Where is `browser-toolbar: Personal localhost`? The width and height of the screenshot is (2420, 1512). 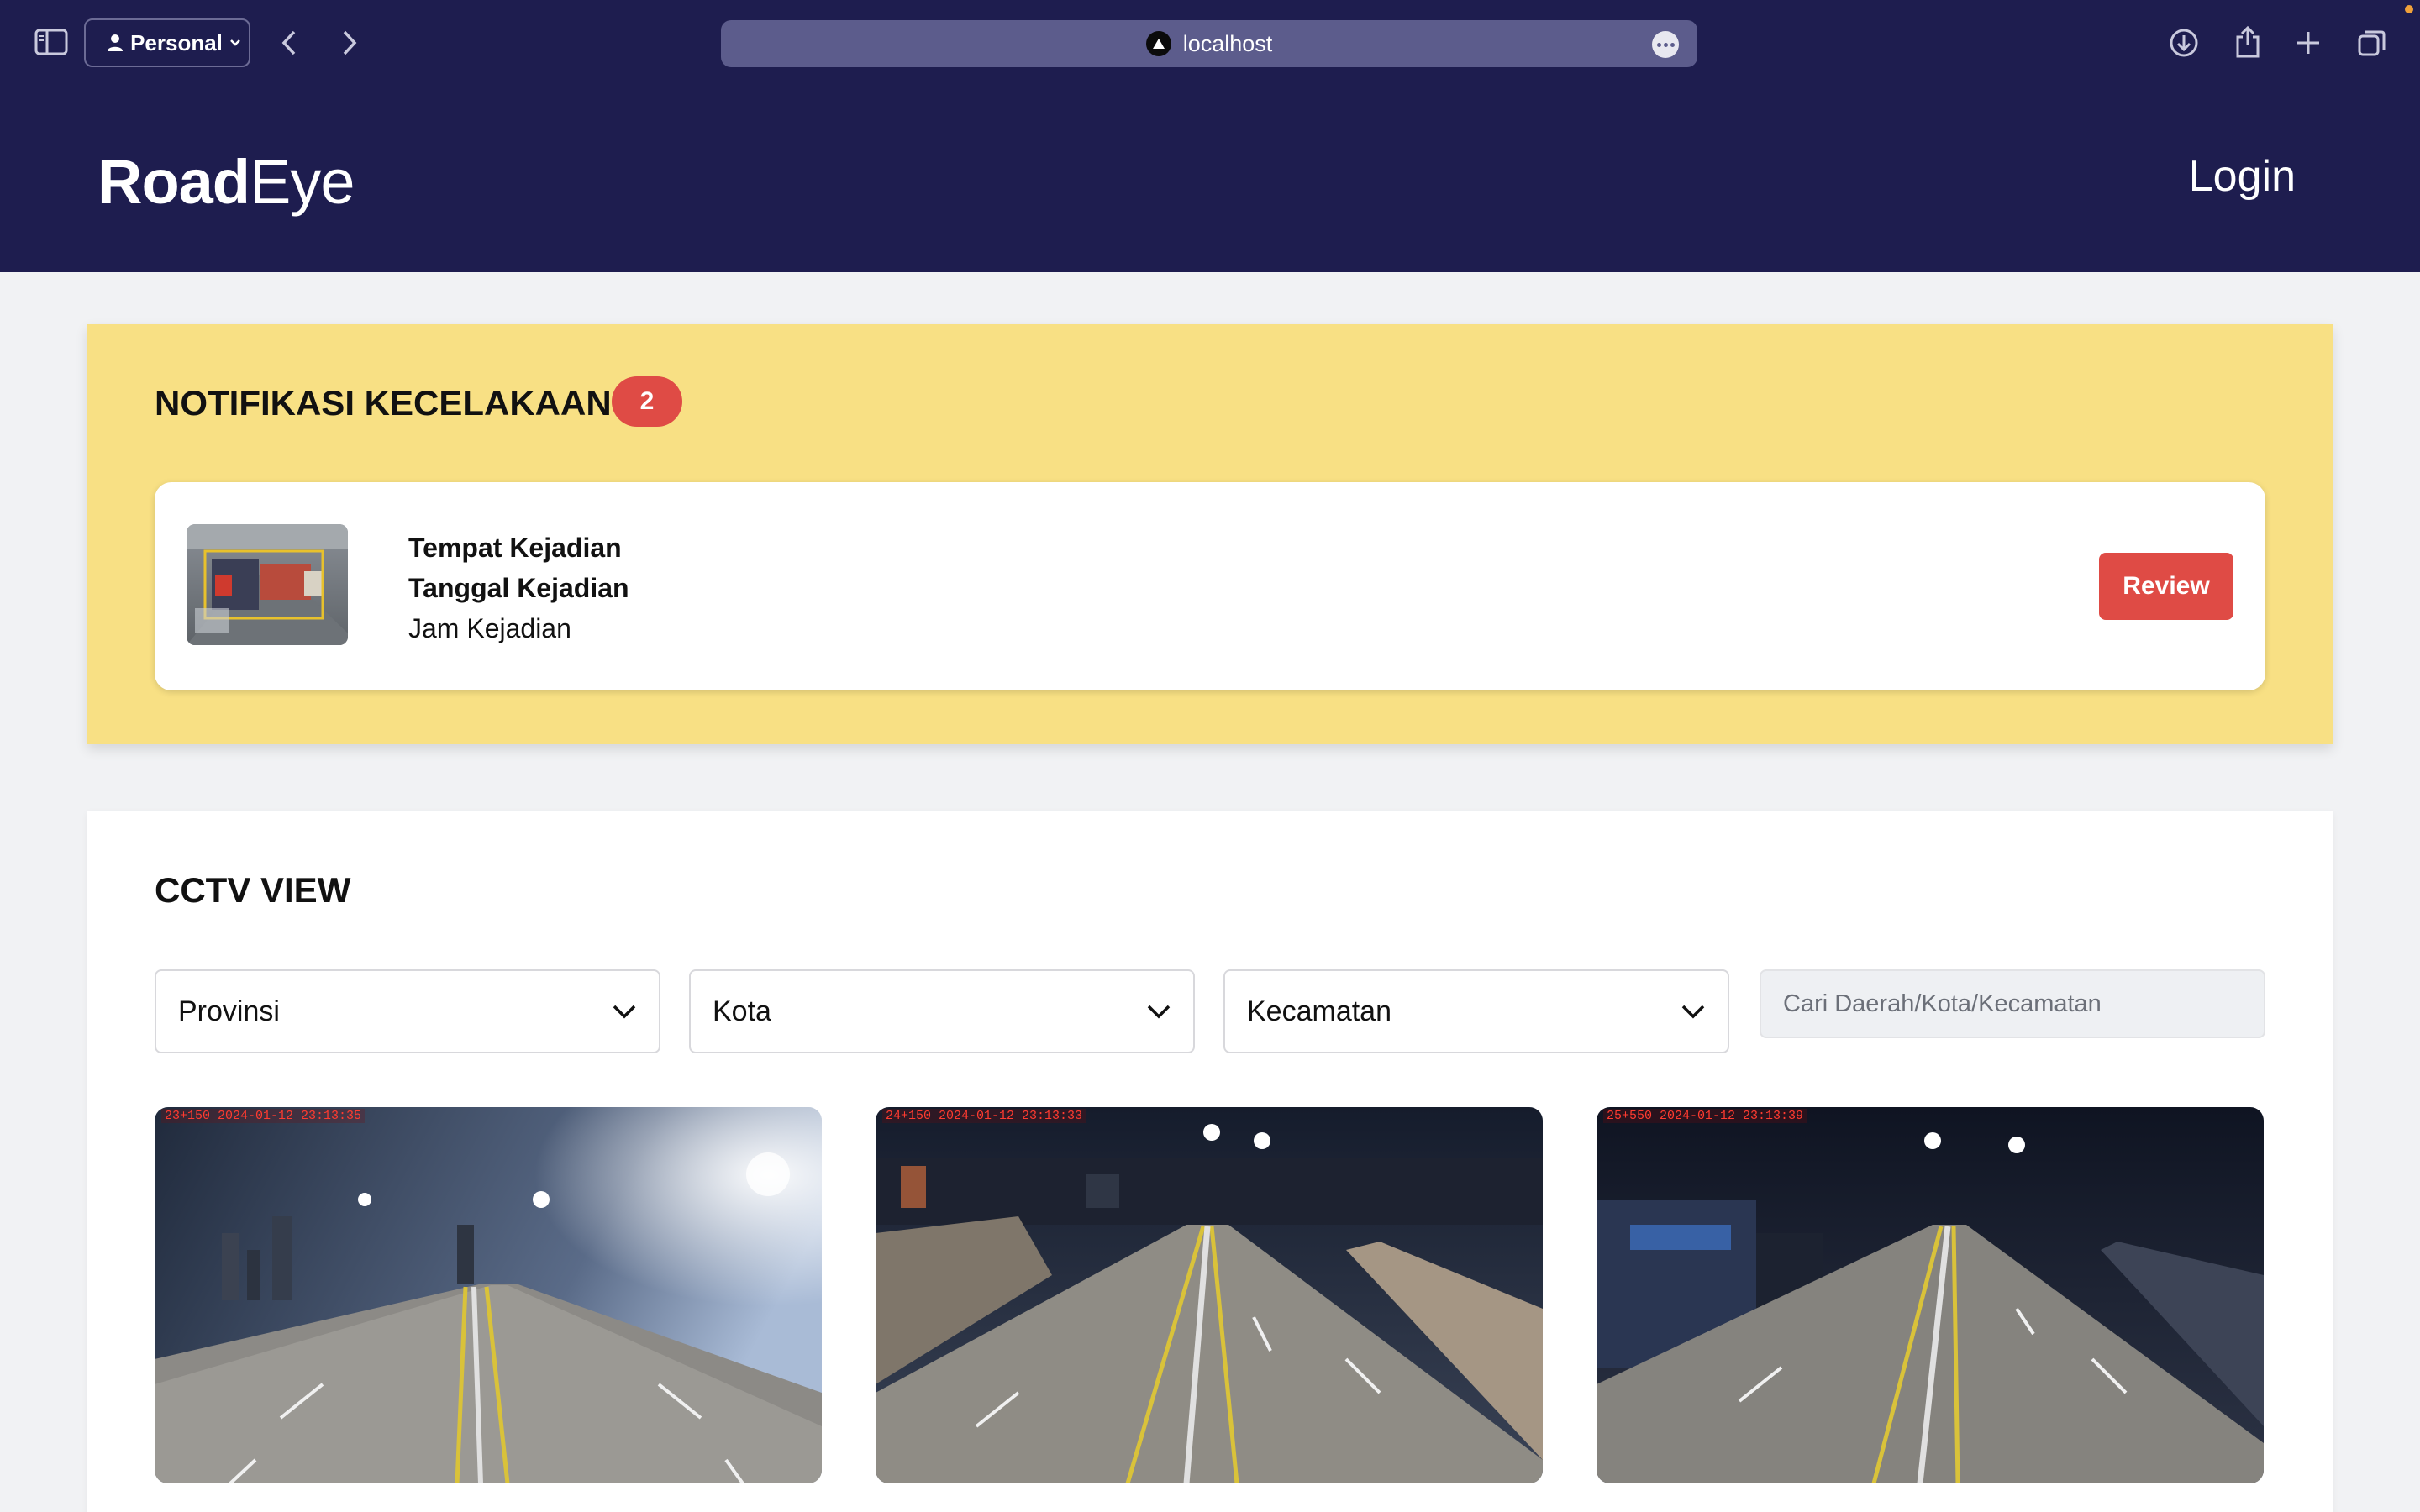 browser-toolbar: Personal localhost is located at coordinates (1210, 43).